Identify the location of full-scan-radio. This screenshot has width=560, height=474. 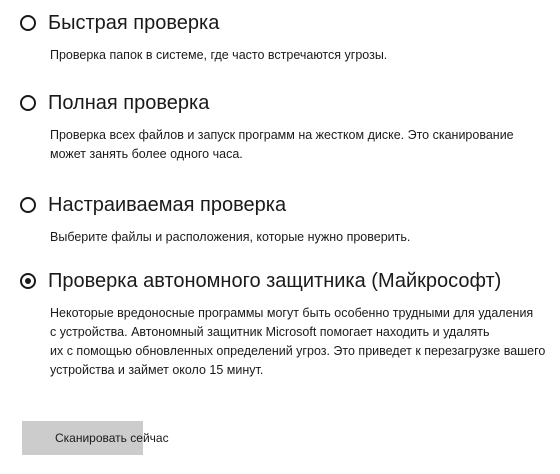
(28, 103).